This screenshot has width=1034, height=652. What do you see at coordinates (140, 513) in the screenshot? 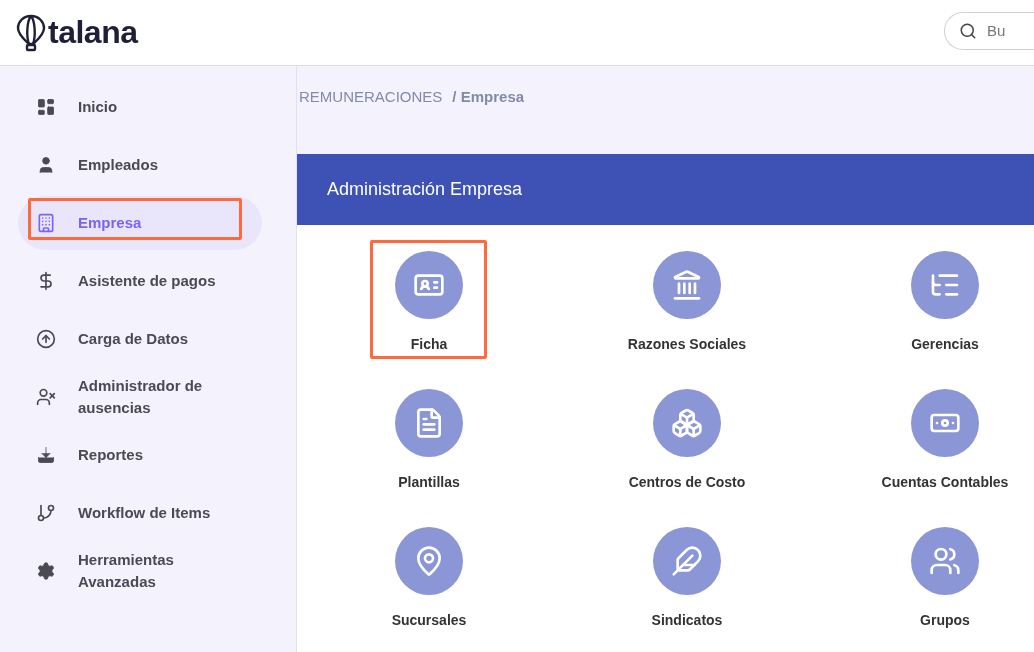
I see `sidebar-item: Workflow de Items` at bounding box center [140, 513].